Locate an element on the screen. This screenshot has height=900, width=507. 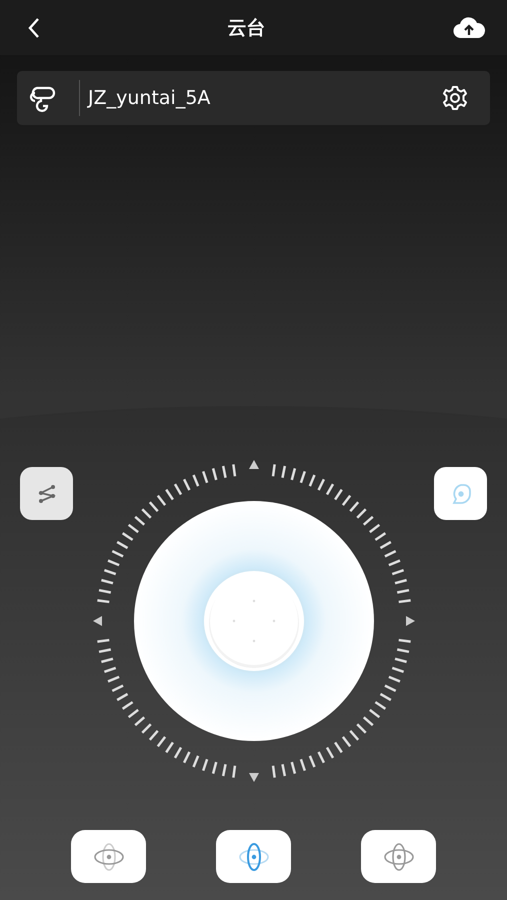
settings-icon is located at coordinates (455, 98).